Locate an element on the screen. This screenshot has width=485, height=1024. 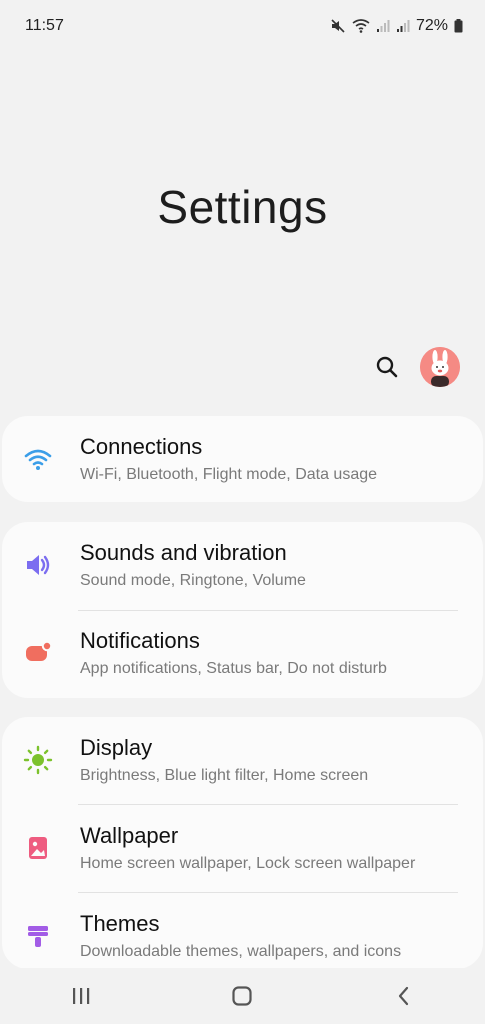
settings-item-title: Wallpaper is located at coordinates (129, 835).